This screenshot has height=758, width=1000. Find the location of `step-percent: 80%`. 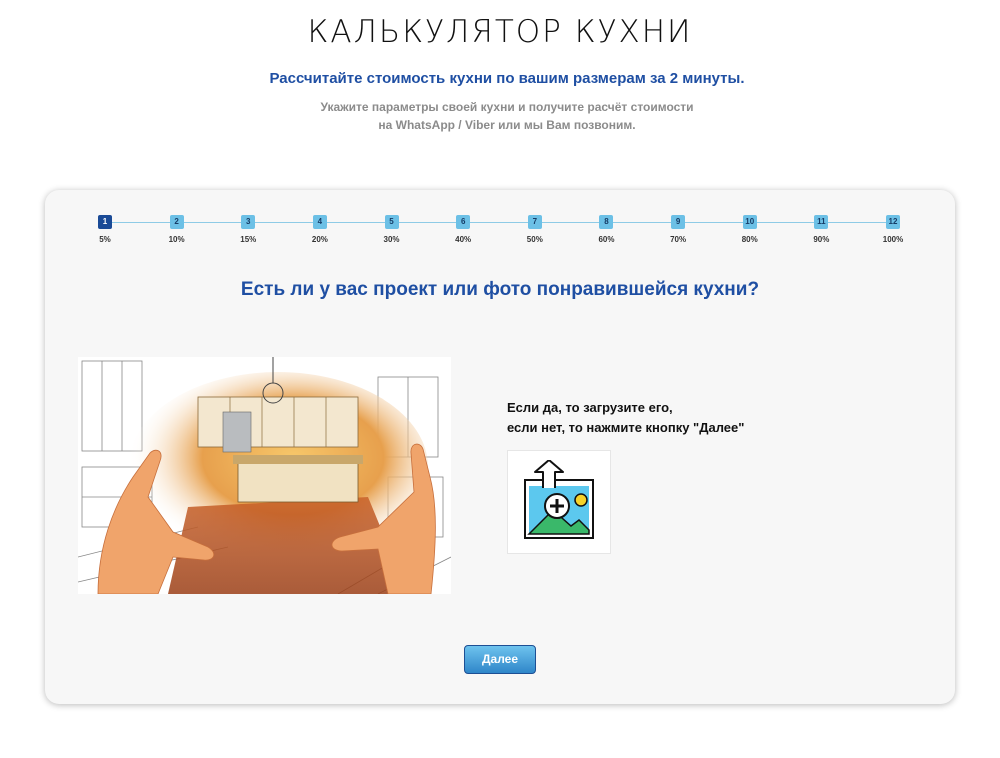

step-percent: 80% is located at coordinates (749, 239).